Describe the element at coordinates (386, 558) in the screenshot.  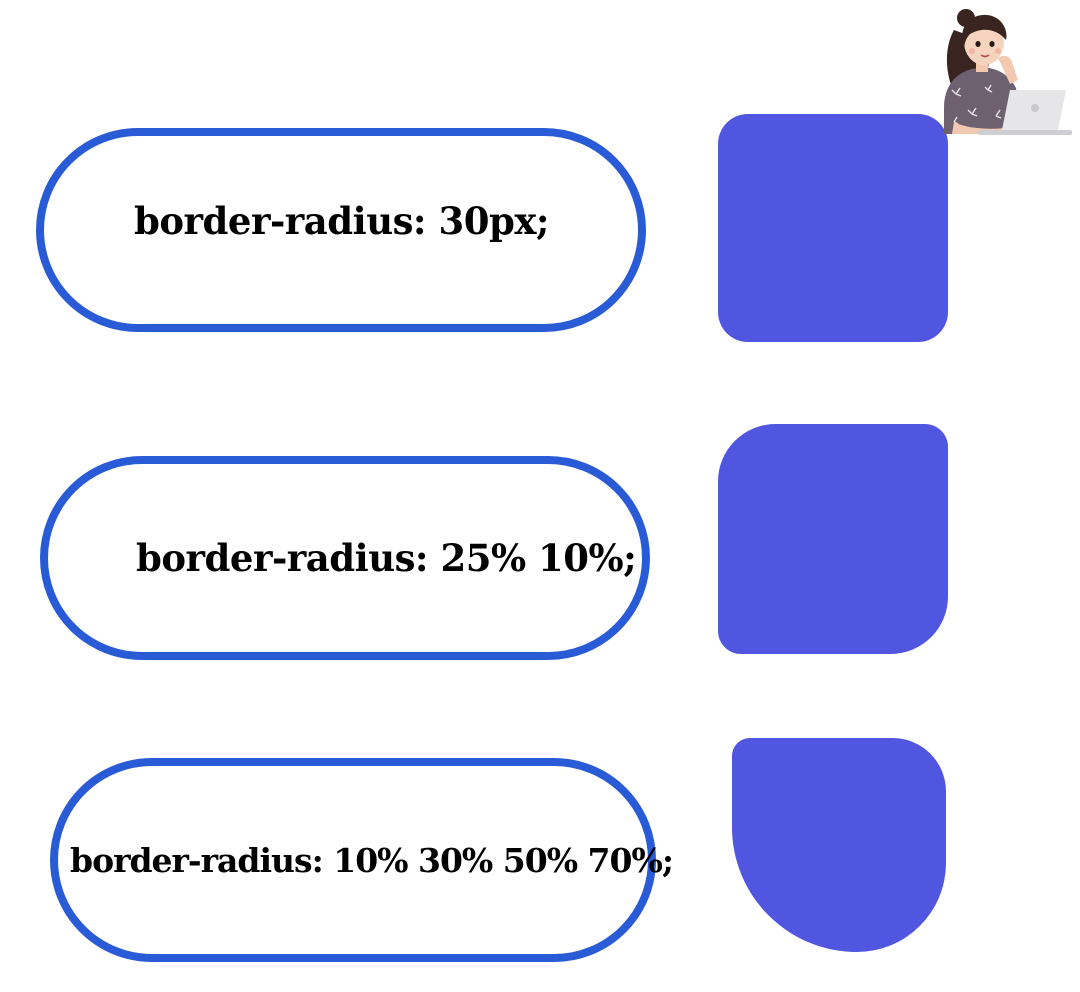
I see `example-label: border-radius: 25% 10%;` at that location.